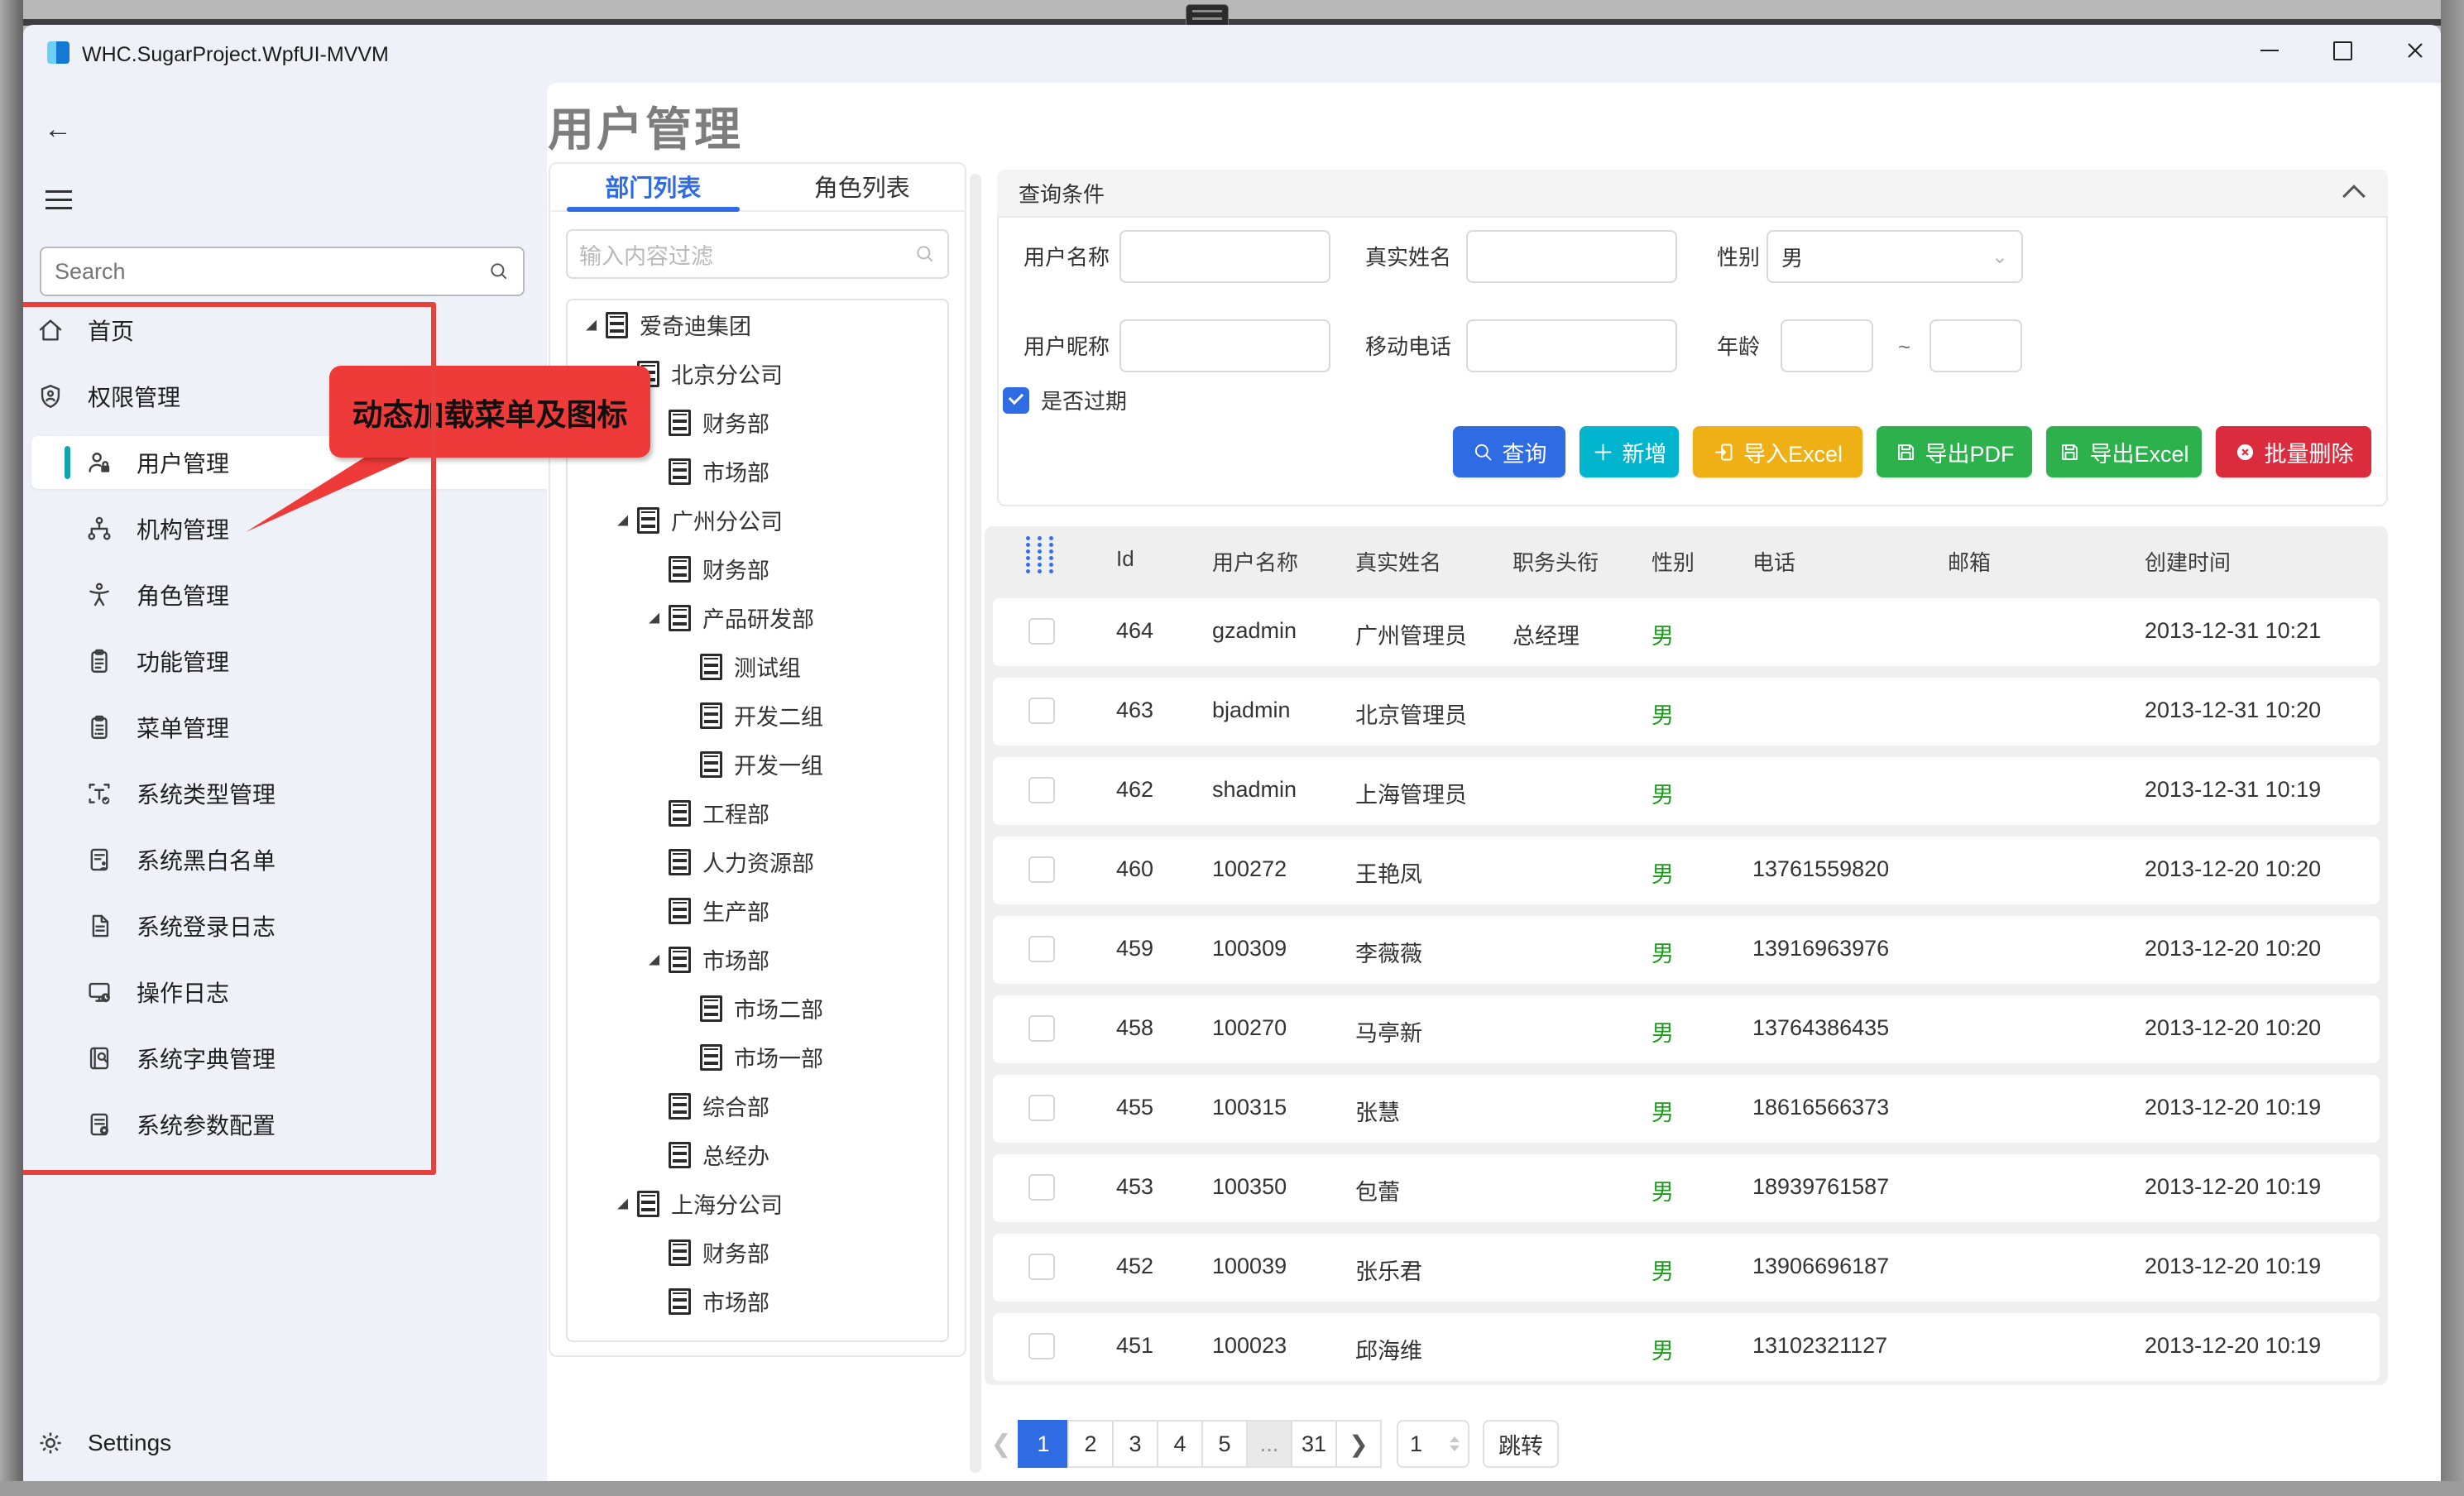 The height and width of the screenshot is (1496, 2464). Describe the element at coordinates (1686, 632) in the screenshot. I see `table-row-464: 464 gzadmin 广州管理员 总经理 男 2013-12-31 10:21` at that location.